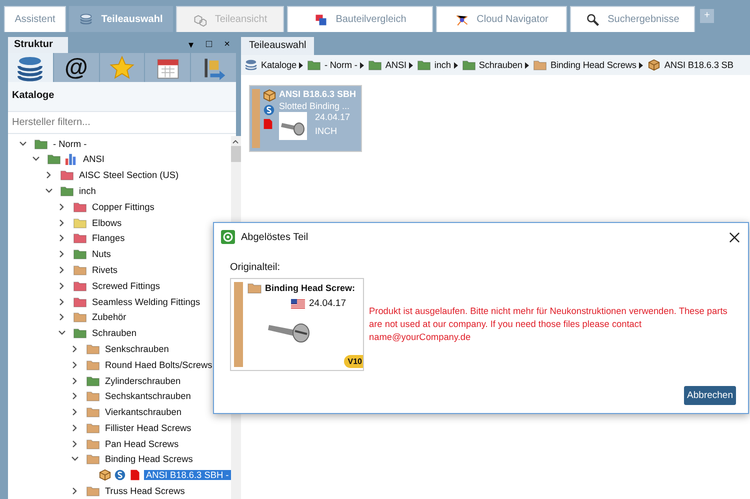 The image size is (750, 499). What do you see at coordinates (101, 254) in the screenshot?
I see `tree-item: Nuts` at bounding box center [101, 254].